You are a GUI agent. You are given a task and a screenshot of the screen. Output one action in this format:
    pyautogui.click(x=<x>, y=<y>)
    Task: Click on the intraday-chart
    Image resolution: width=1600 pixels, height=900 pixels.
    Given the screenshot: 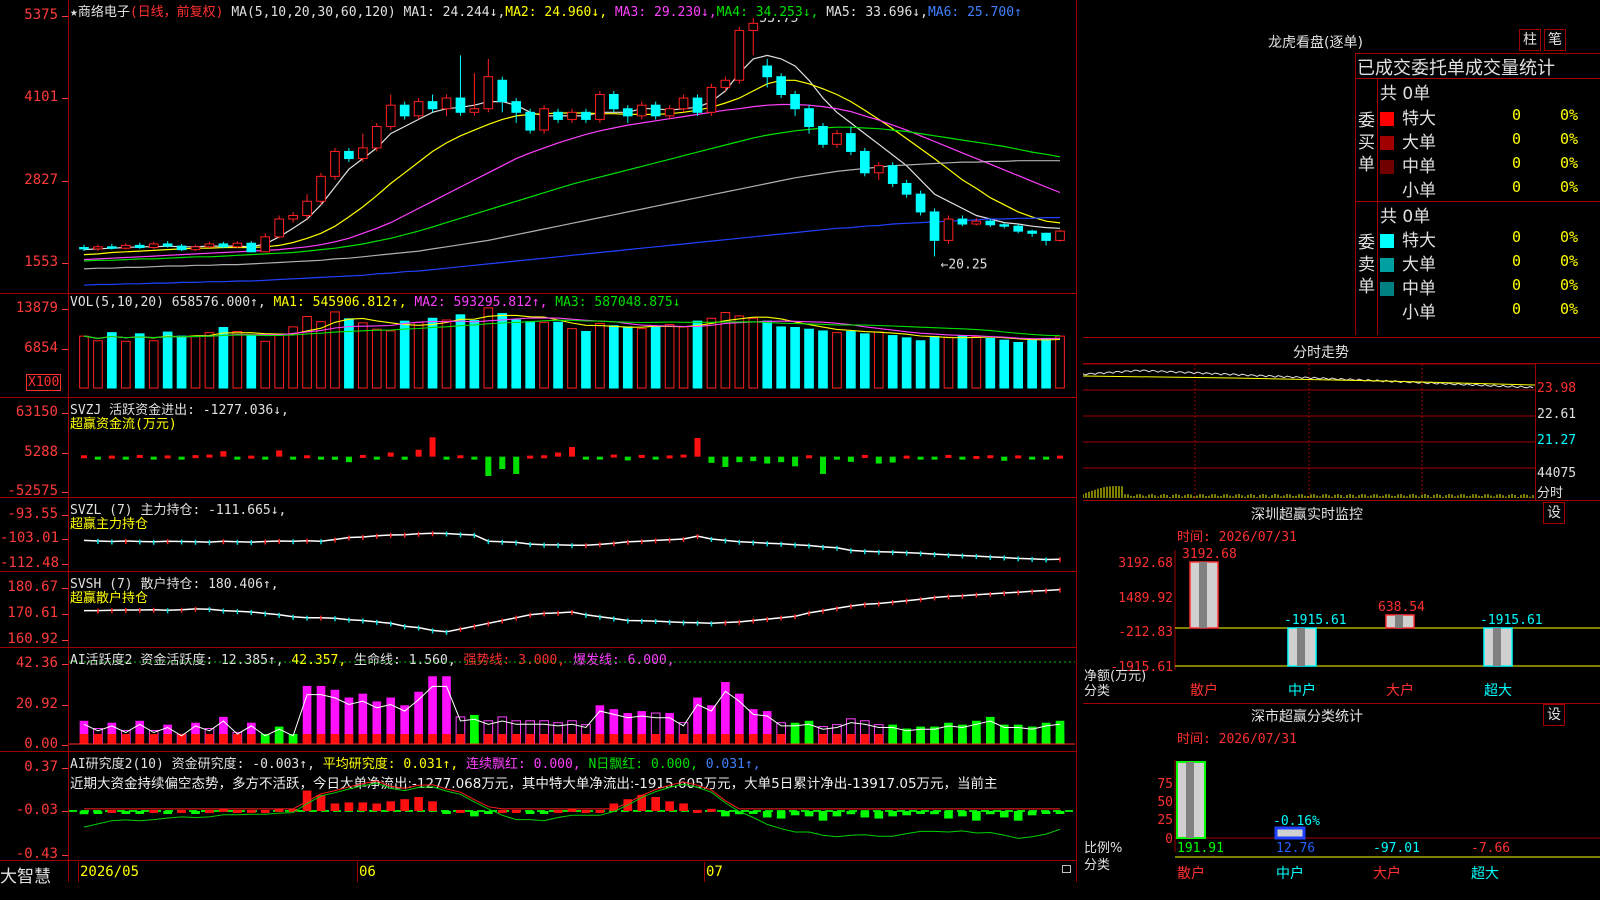 What is the action you would take?
    pyautogui.click(x=1309, y=431)
    